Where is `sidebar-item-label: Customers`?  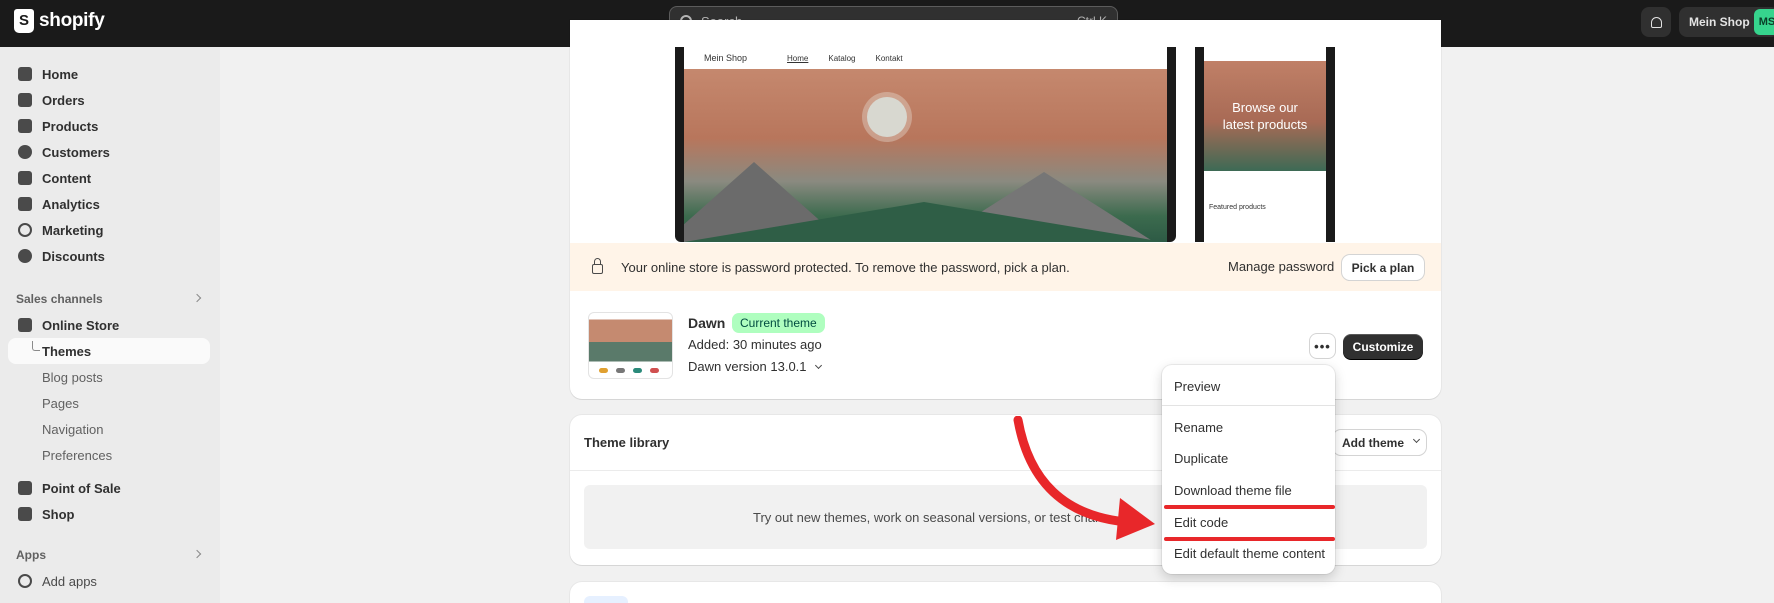 sidebar-item-label: Customers is located at coordinates (76, 152).